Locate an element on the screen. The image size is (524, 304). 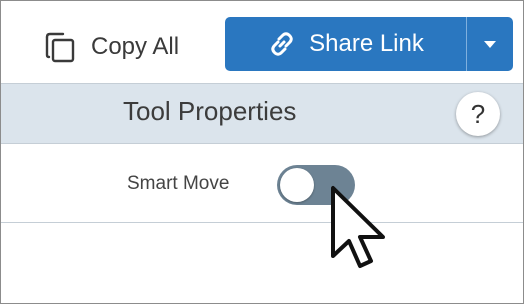
copy-all-label: Copy All is located at coordinates (135, 46).